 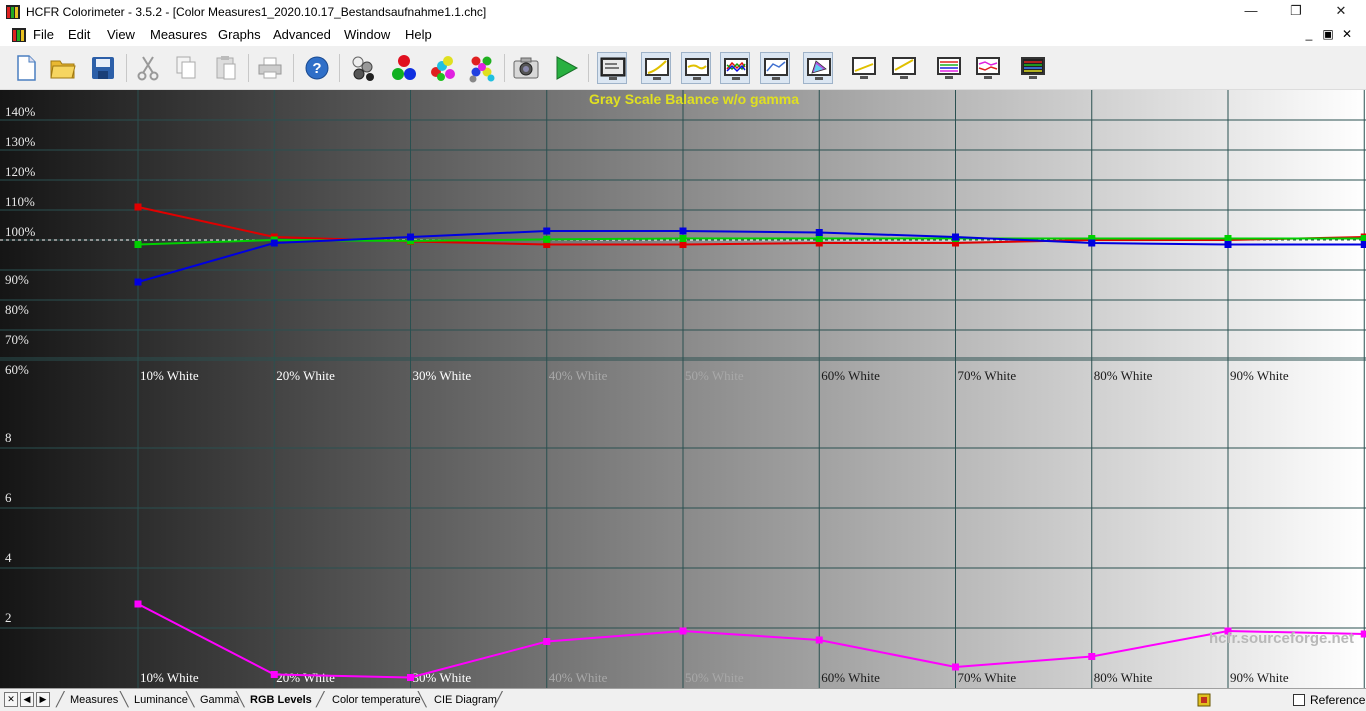 I want to click on minimize-button: —, so click(x=1251, y=12).